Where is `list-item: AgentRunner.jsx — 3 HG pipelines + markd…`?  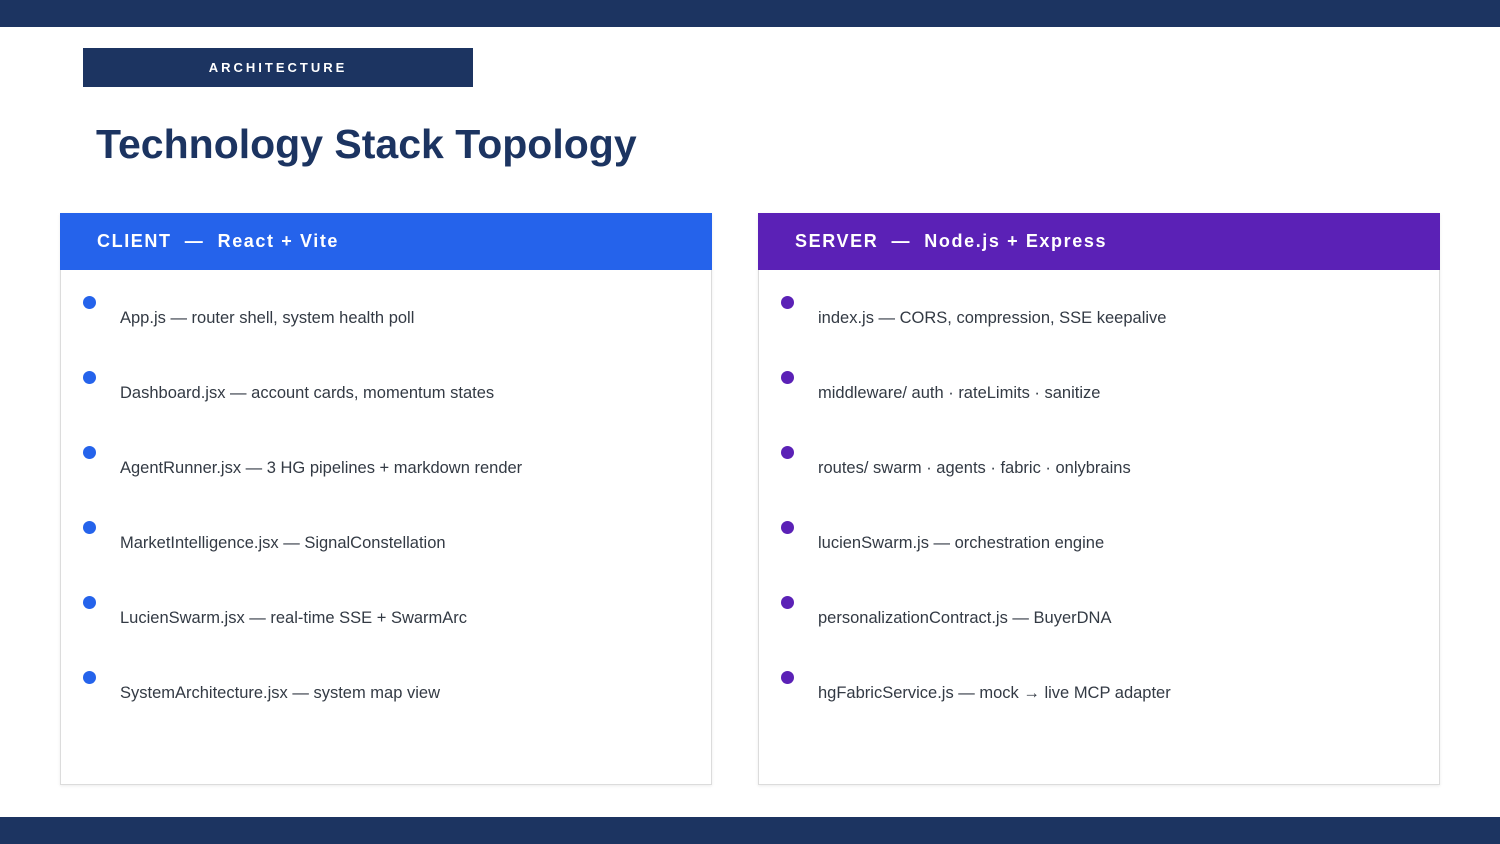 list-item: AgentRunner.jsx — 3 HG pipelines + markd… is located at coordinates (386, 457).